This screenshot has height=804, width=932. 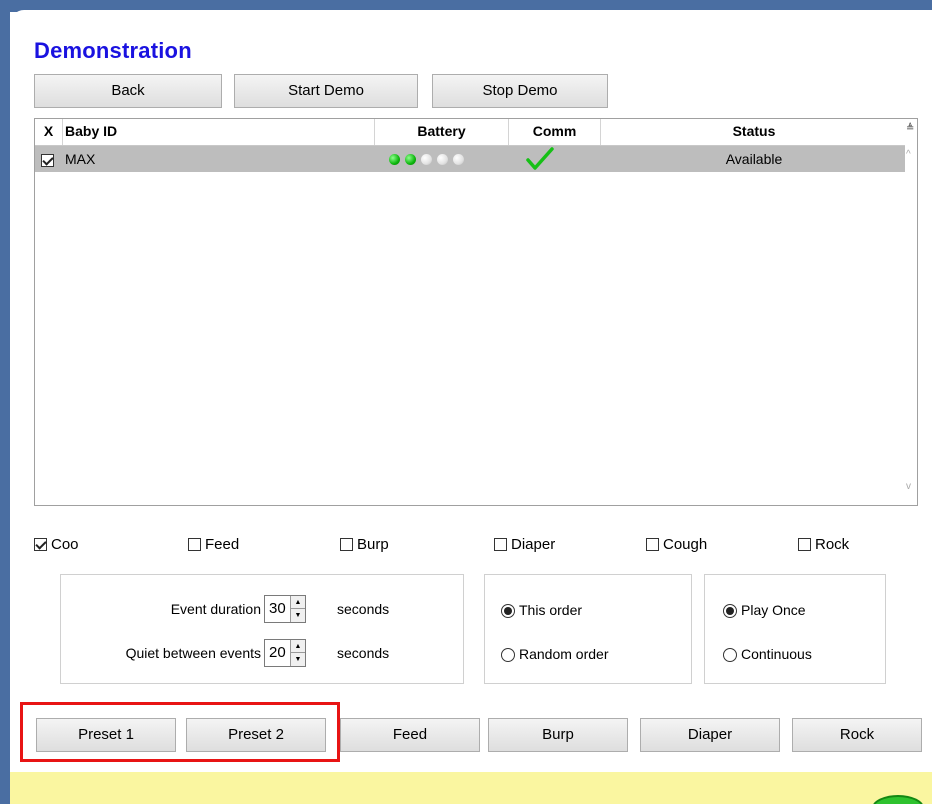 What do you see at coordinates (685, 544) in the screenshot?
I see `cough-label: Cough` at bounding box center [685, 544].